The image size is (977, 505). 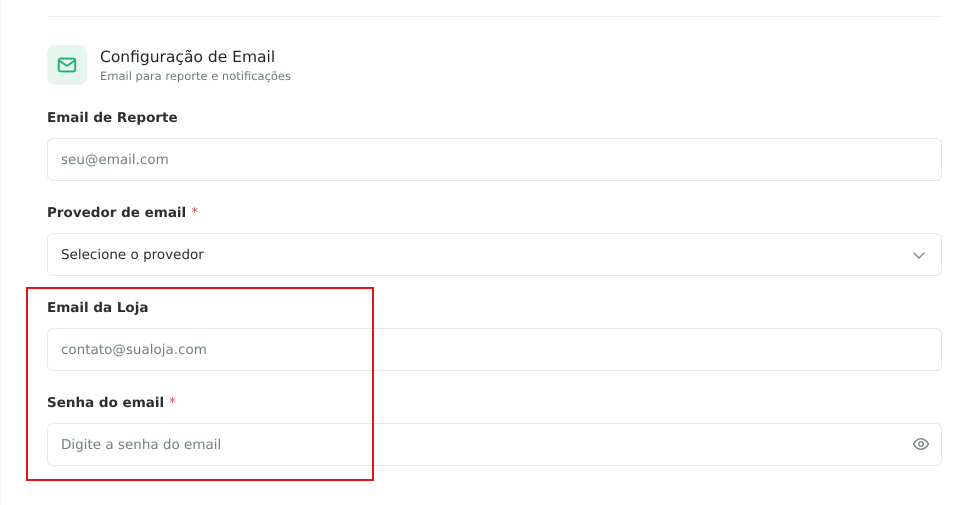 What do you see at coordinates (195, 76) in the screenshot?
I see `section-subtitle: Email para reporte e notificações` at bounding box center [195, 76].